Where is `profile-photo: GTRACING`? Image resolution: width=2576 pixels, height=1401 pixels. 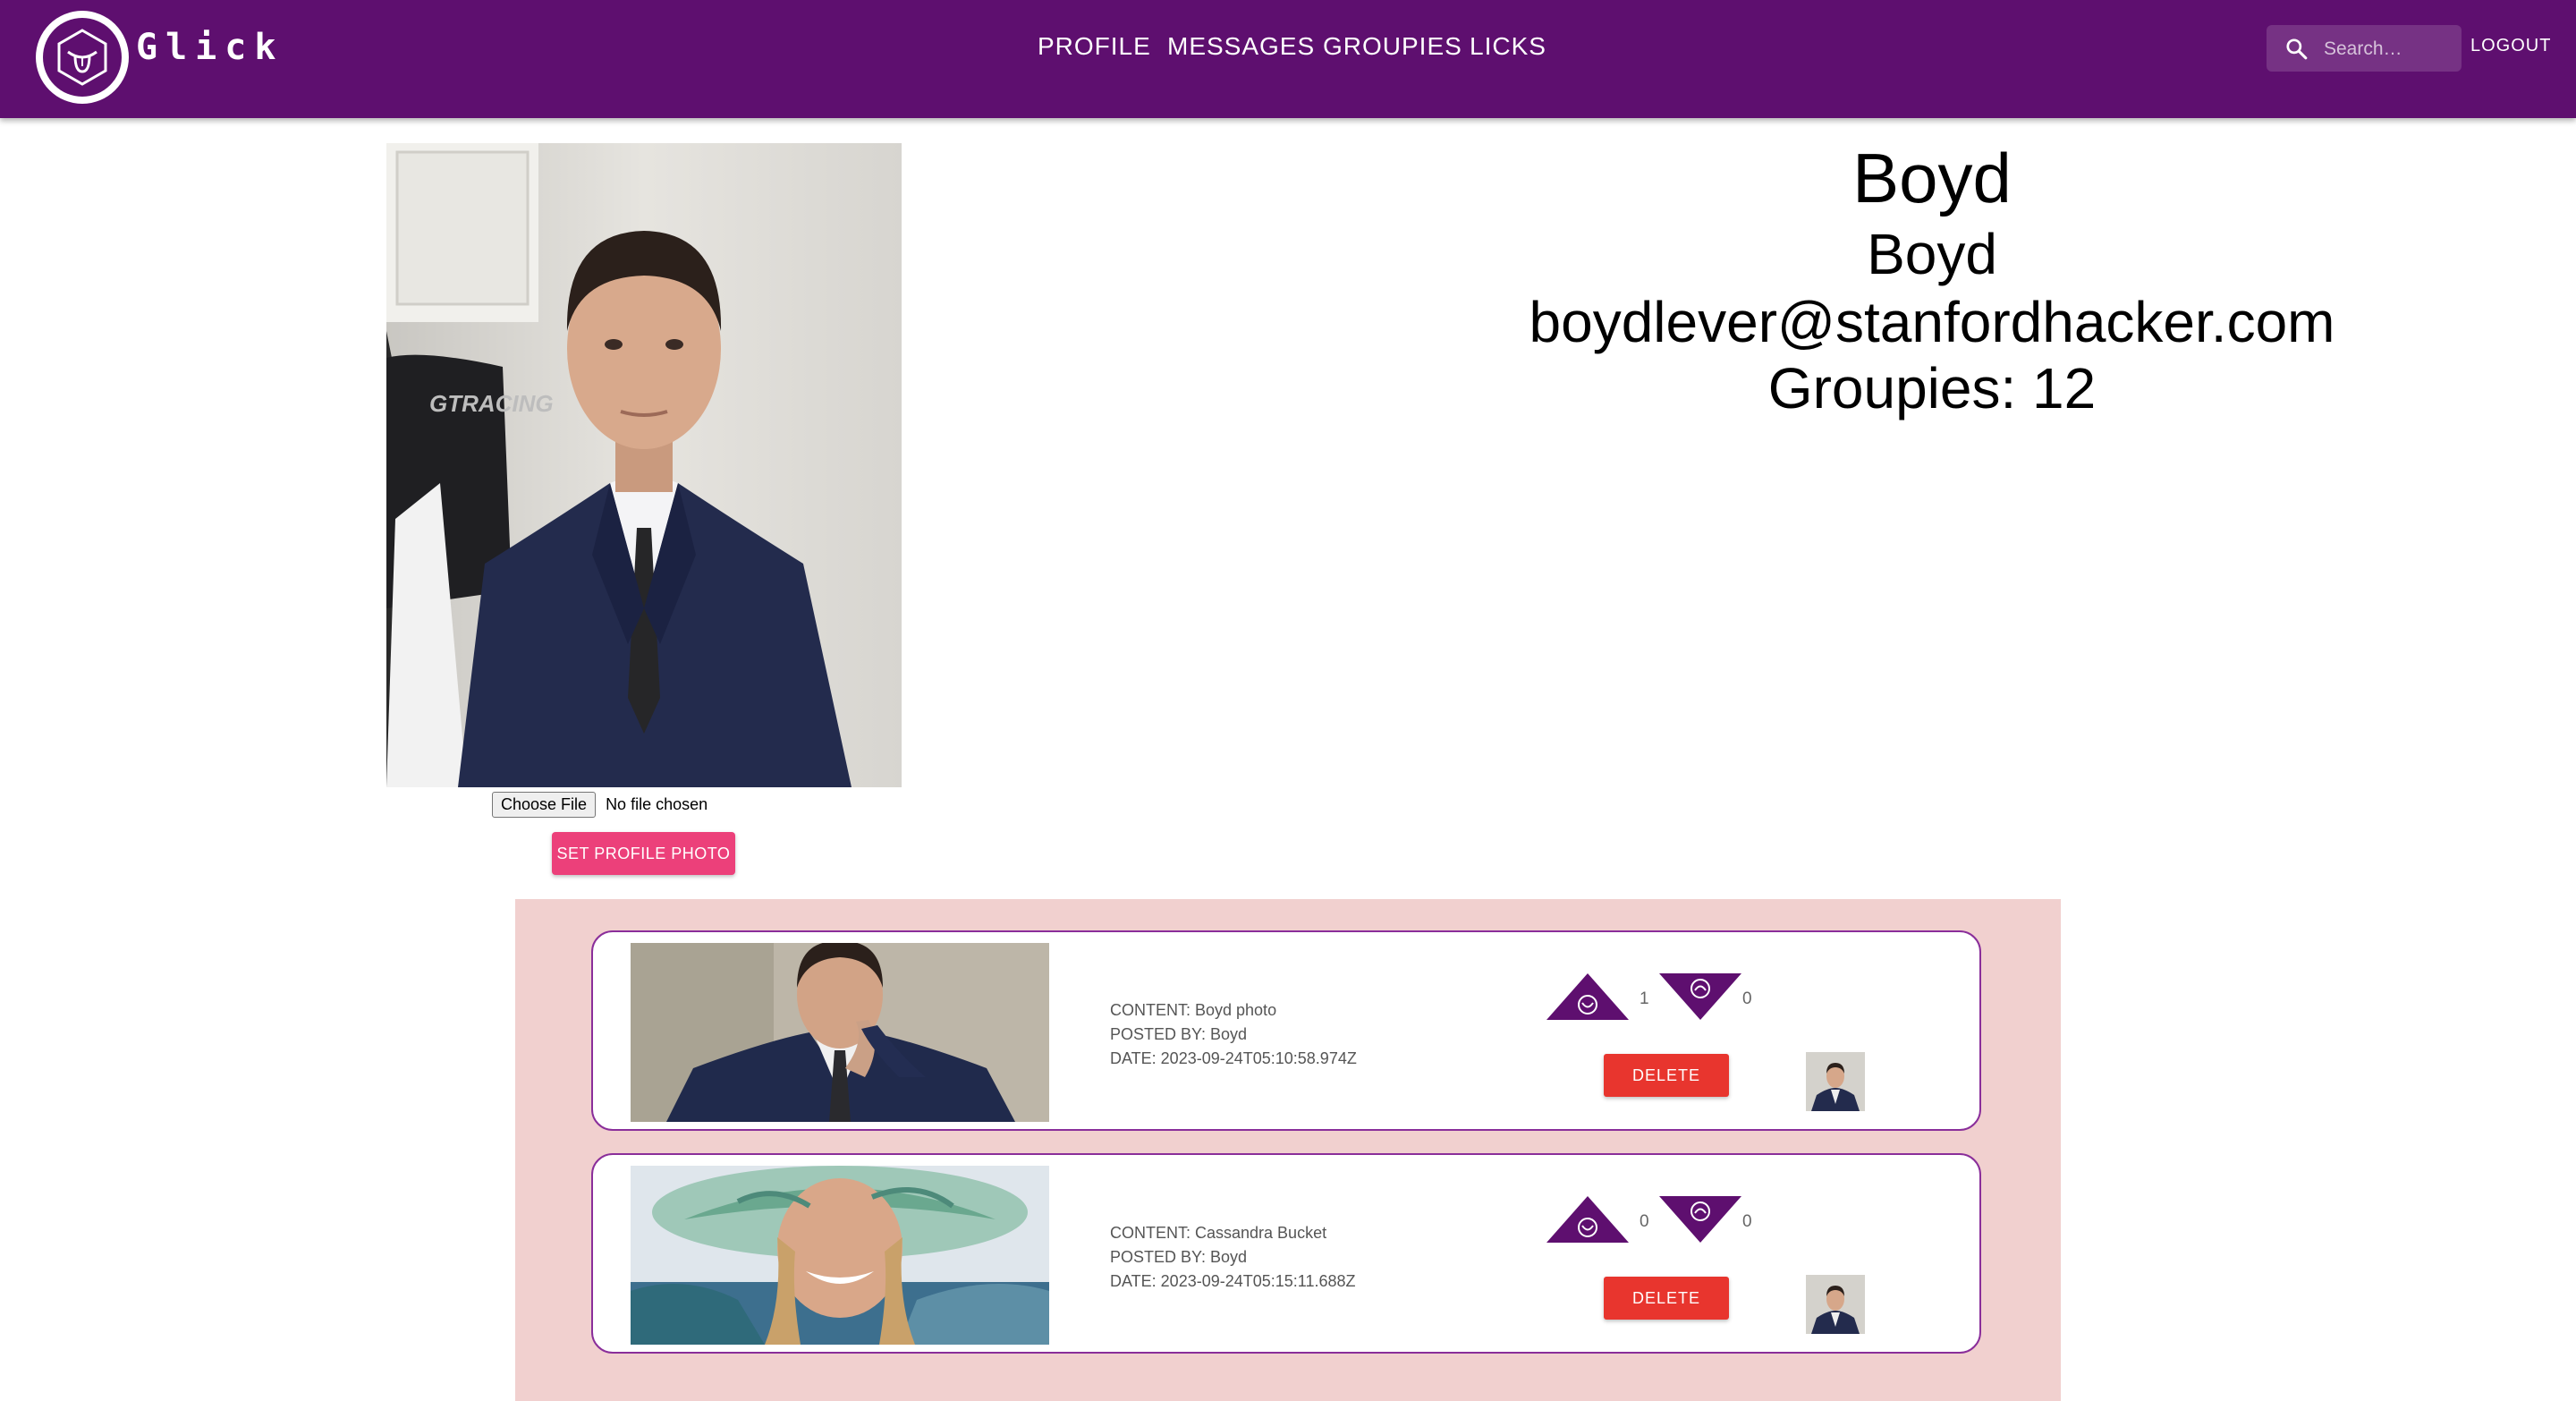
profile-photo: GTRACING is located at coordinates (644, 465).